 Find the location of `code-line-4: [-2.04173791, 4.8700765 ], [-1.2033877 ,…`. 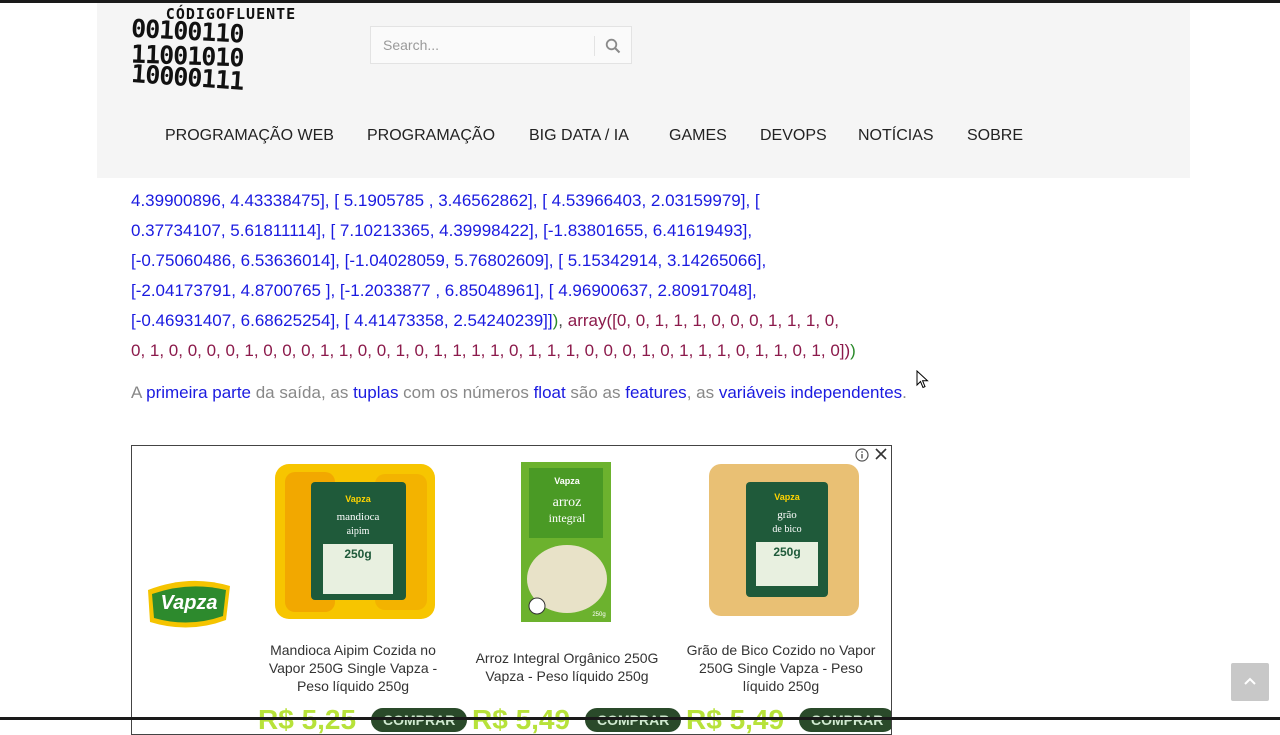

code-line-4: [-2.04173791, 4.8700765 ], [-1.2033877 ,… is located at coordinates (444, 290).